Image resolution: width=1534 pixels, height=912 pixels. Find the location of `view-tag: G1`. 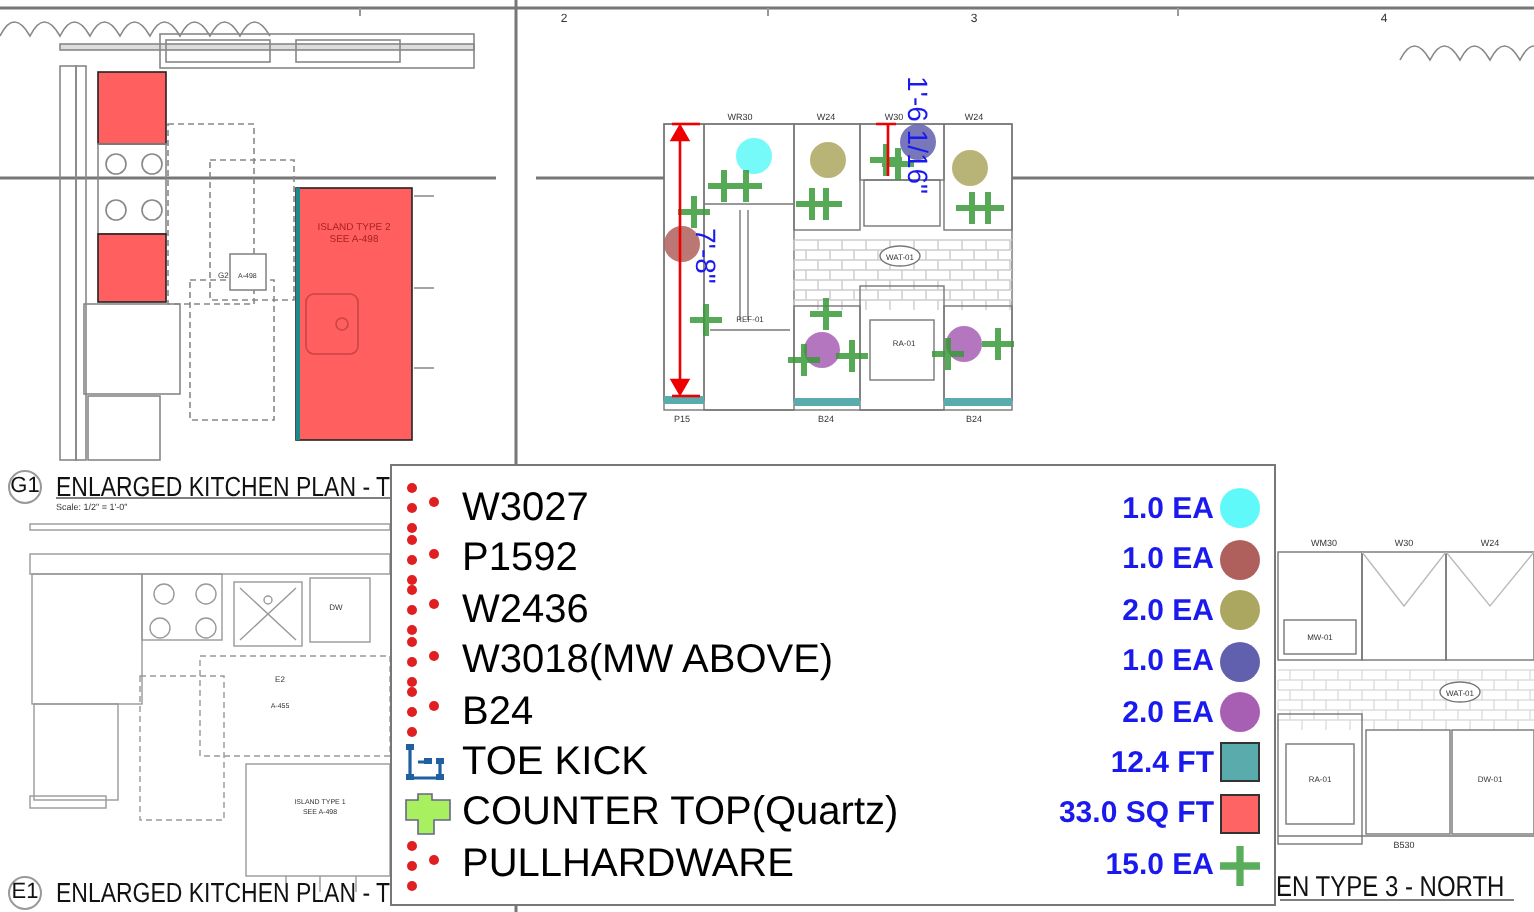

view-tag: G1 is located at coordinates (25, 487).